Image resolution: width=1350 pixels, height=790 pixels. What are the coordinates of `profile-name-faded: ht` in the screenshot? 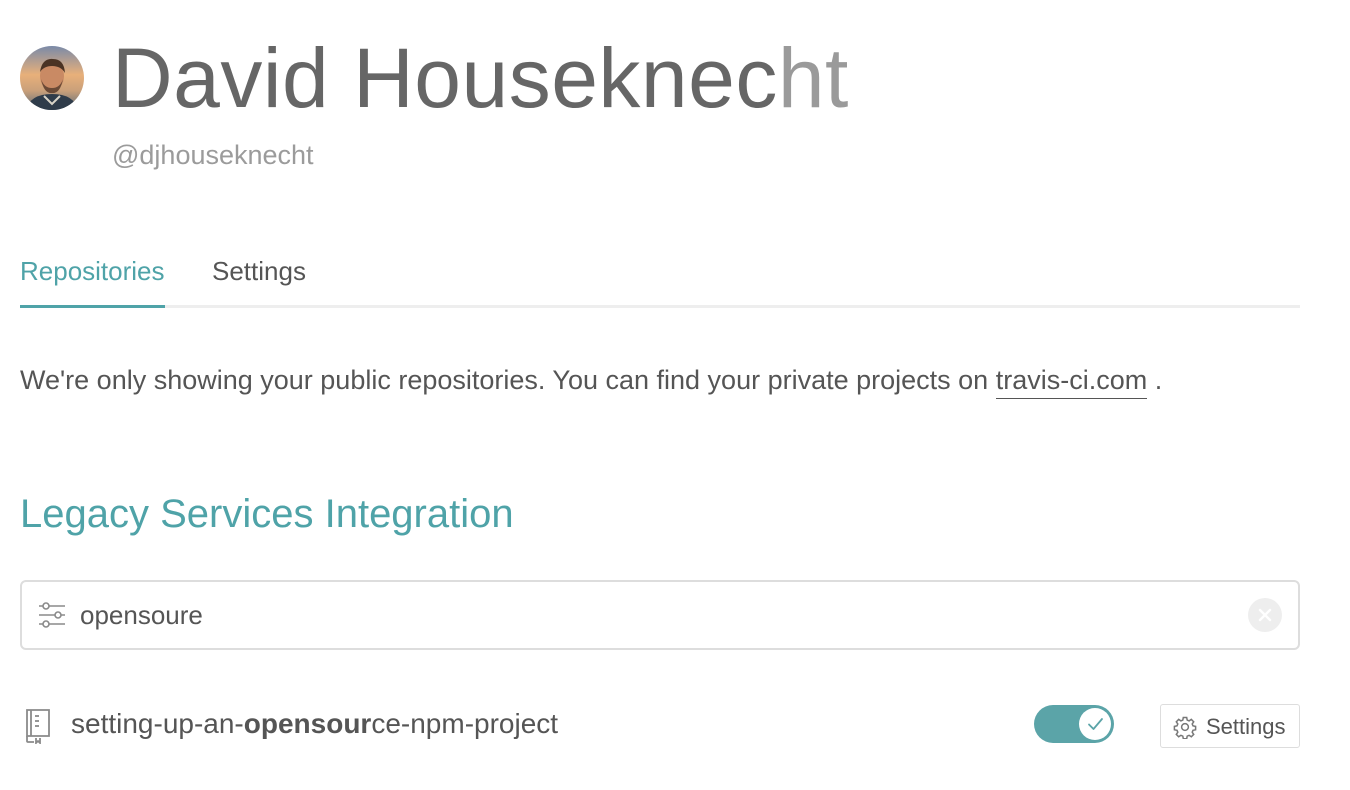 It's located at (813, 78).